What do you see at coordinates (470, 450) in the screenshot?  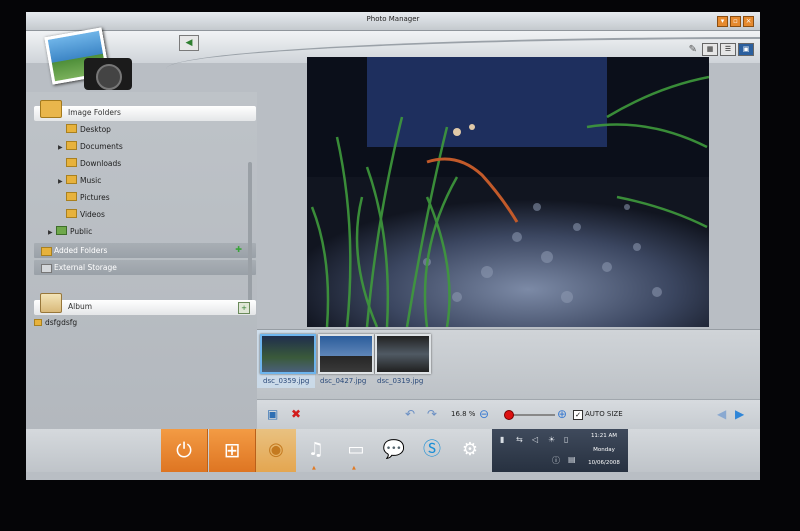 I see `gear-icon: ⚙` at bounding box center [470, 450].